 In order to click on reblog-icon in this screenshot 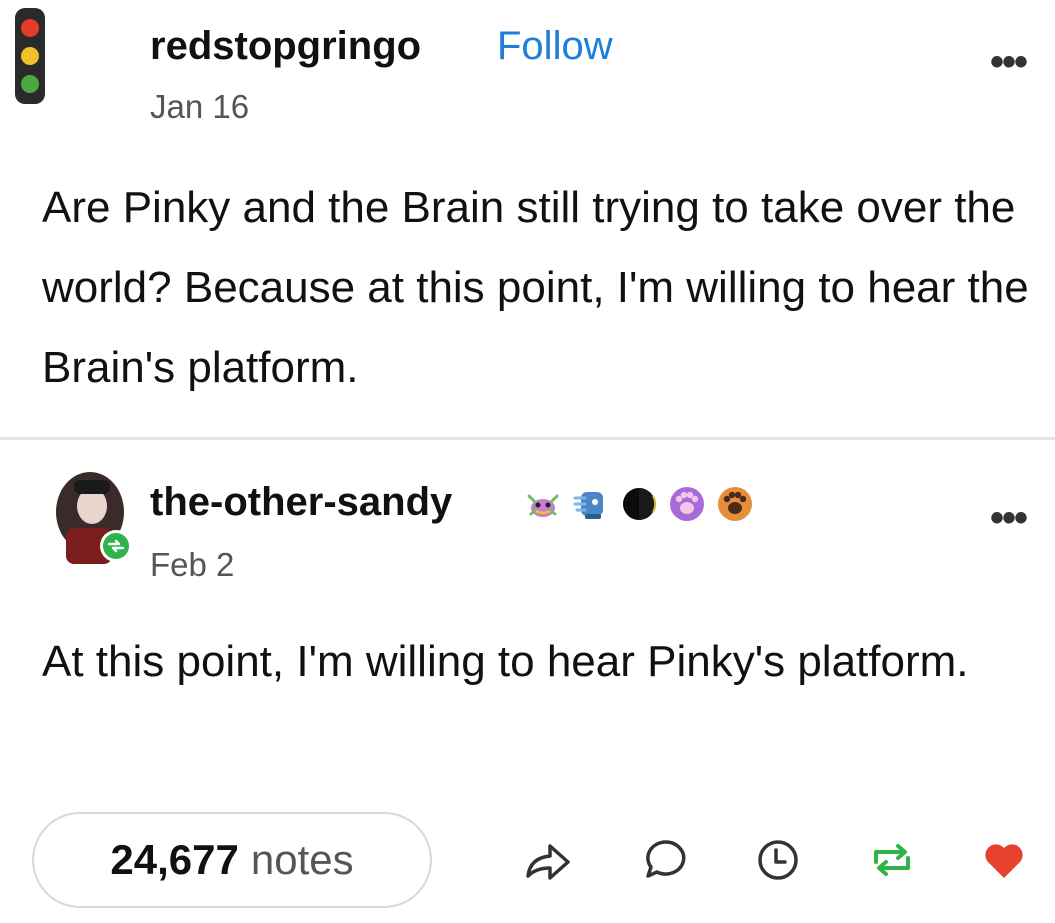, I will do `click(892, 860)`.